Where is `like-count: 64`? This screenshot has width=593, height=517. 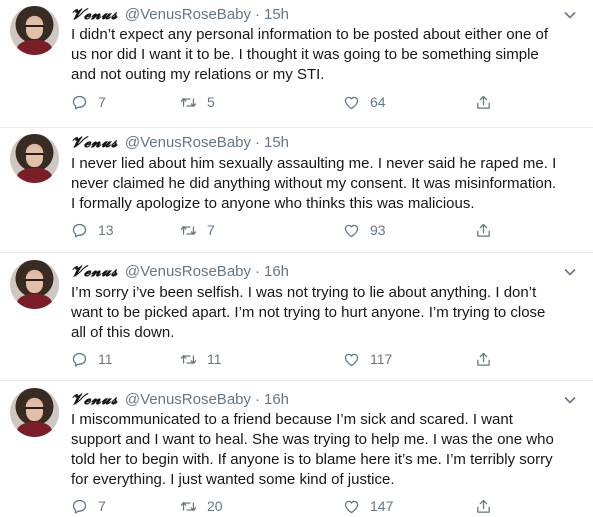
like-count: 64 is located at coordinates (378, 102).